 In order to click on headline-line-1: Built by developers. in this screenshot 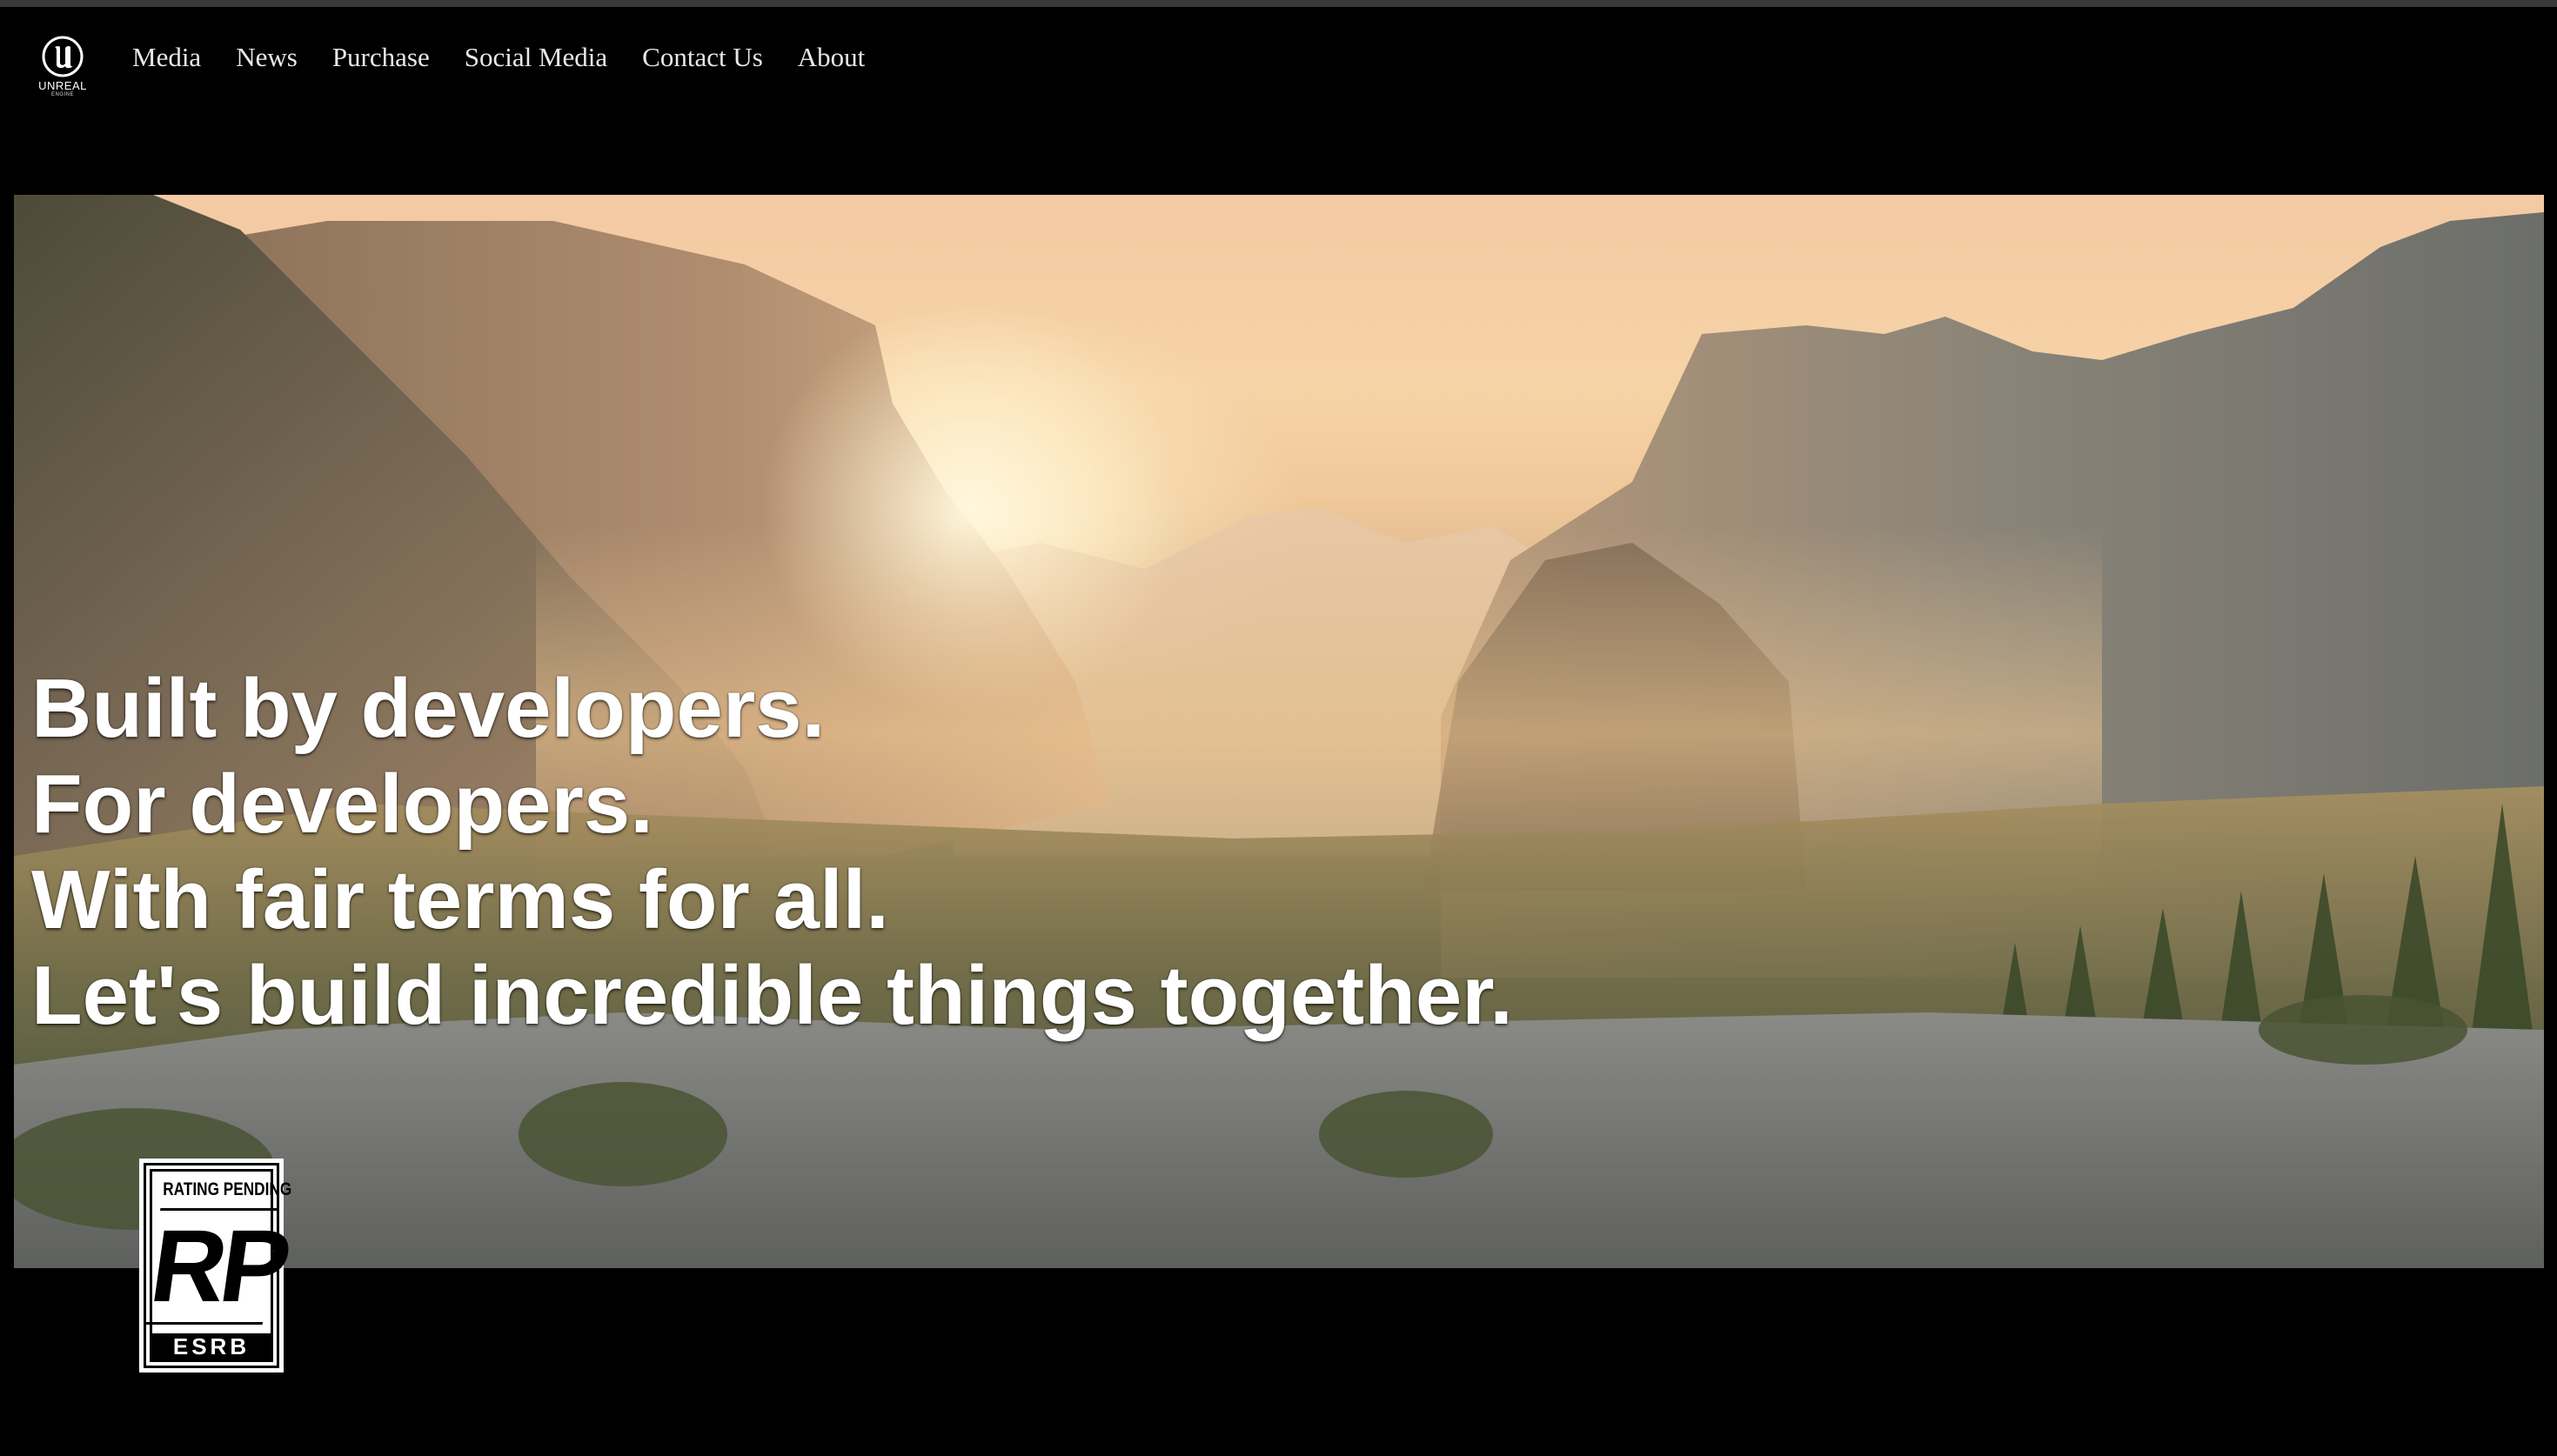, I will do `click(429, 708)`.